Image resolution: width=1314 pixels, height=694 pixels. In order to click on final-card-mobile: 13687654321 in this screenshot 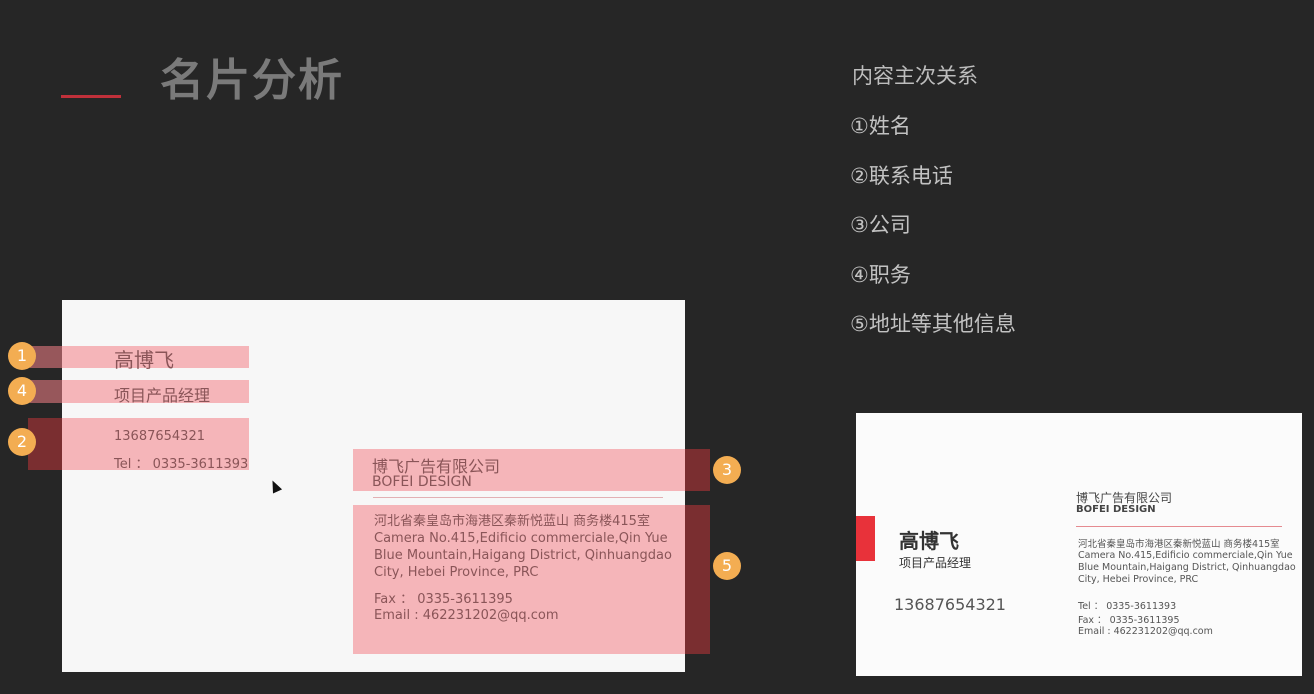, I will do `click(950, 604)`.